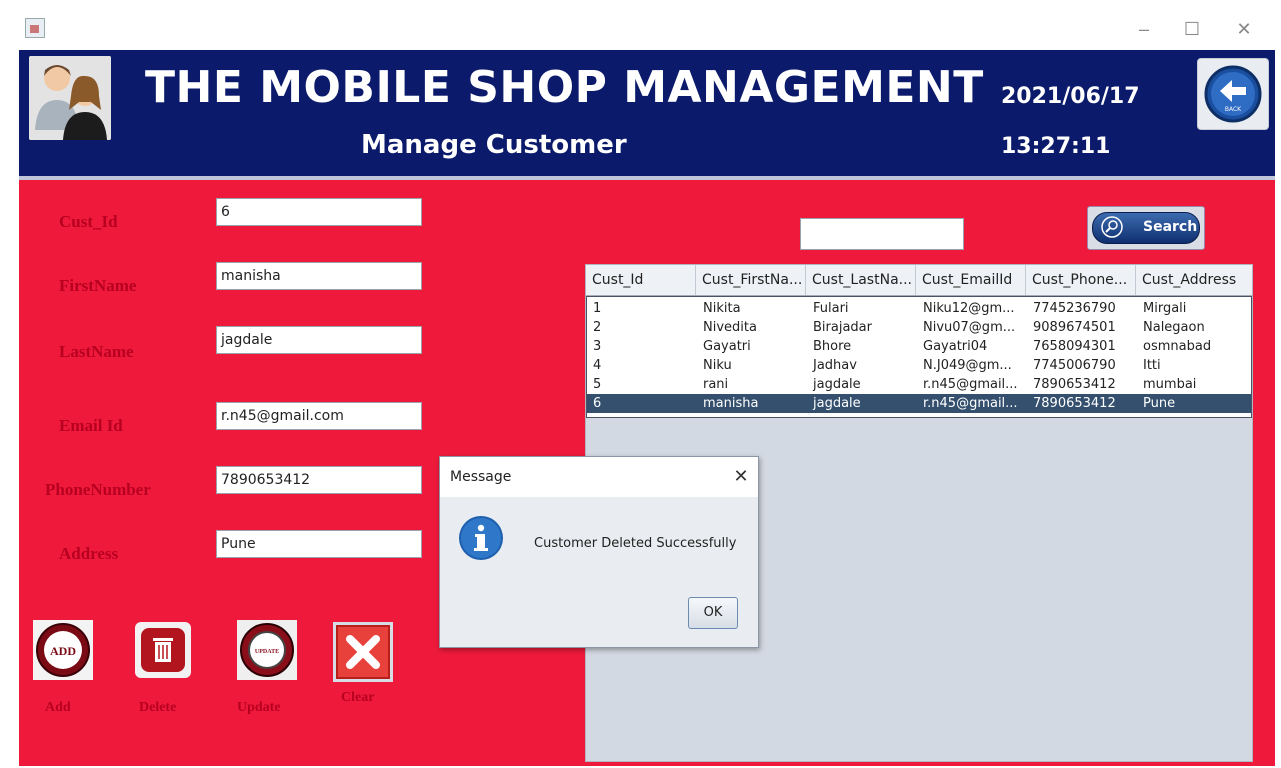 This screenshot has height=768, width=1281. Describe the element at coordinates (741, 476) in the screenshot. I see `dialog-close-button: ✕` at that location.